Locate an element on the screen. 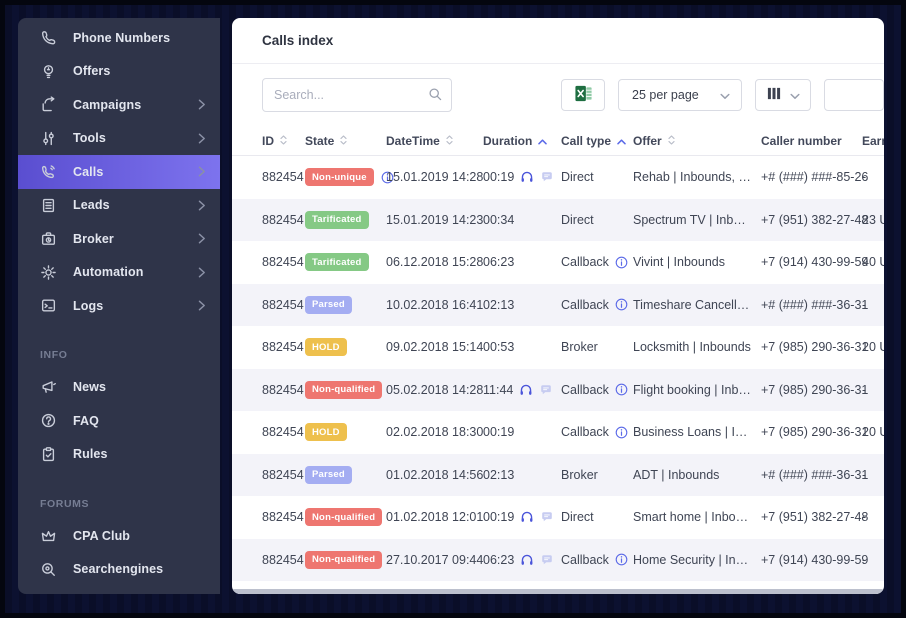 Image resolution: width=906 pixels, height=618 pixels. cell-offer: Vivint | Inbounds is located at coordinates (679, 262).